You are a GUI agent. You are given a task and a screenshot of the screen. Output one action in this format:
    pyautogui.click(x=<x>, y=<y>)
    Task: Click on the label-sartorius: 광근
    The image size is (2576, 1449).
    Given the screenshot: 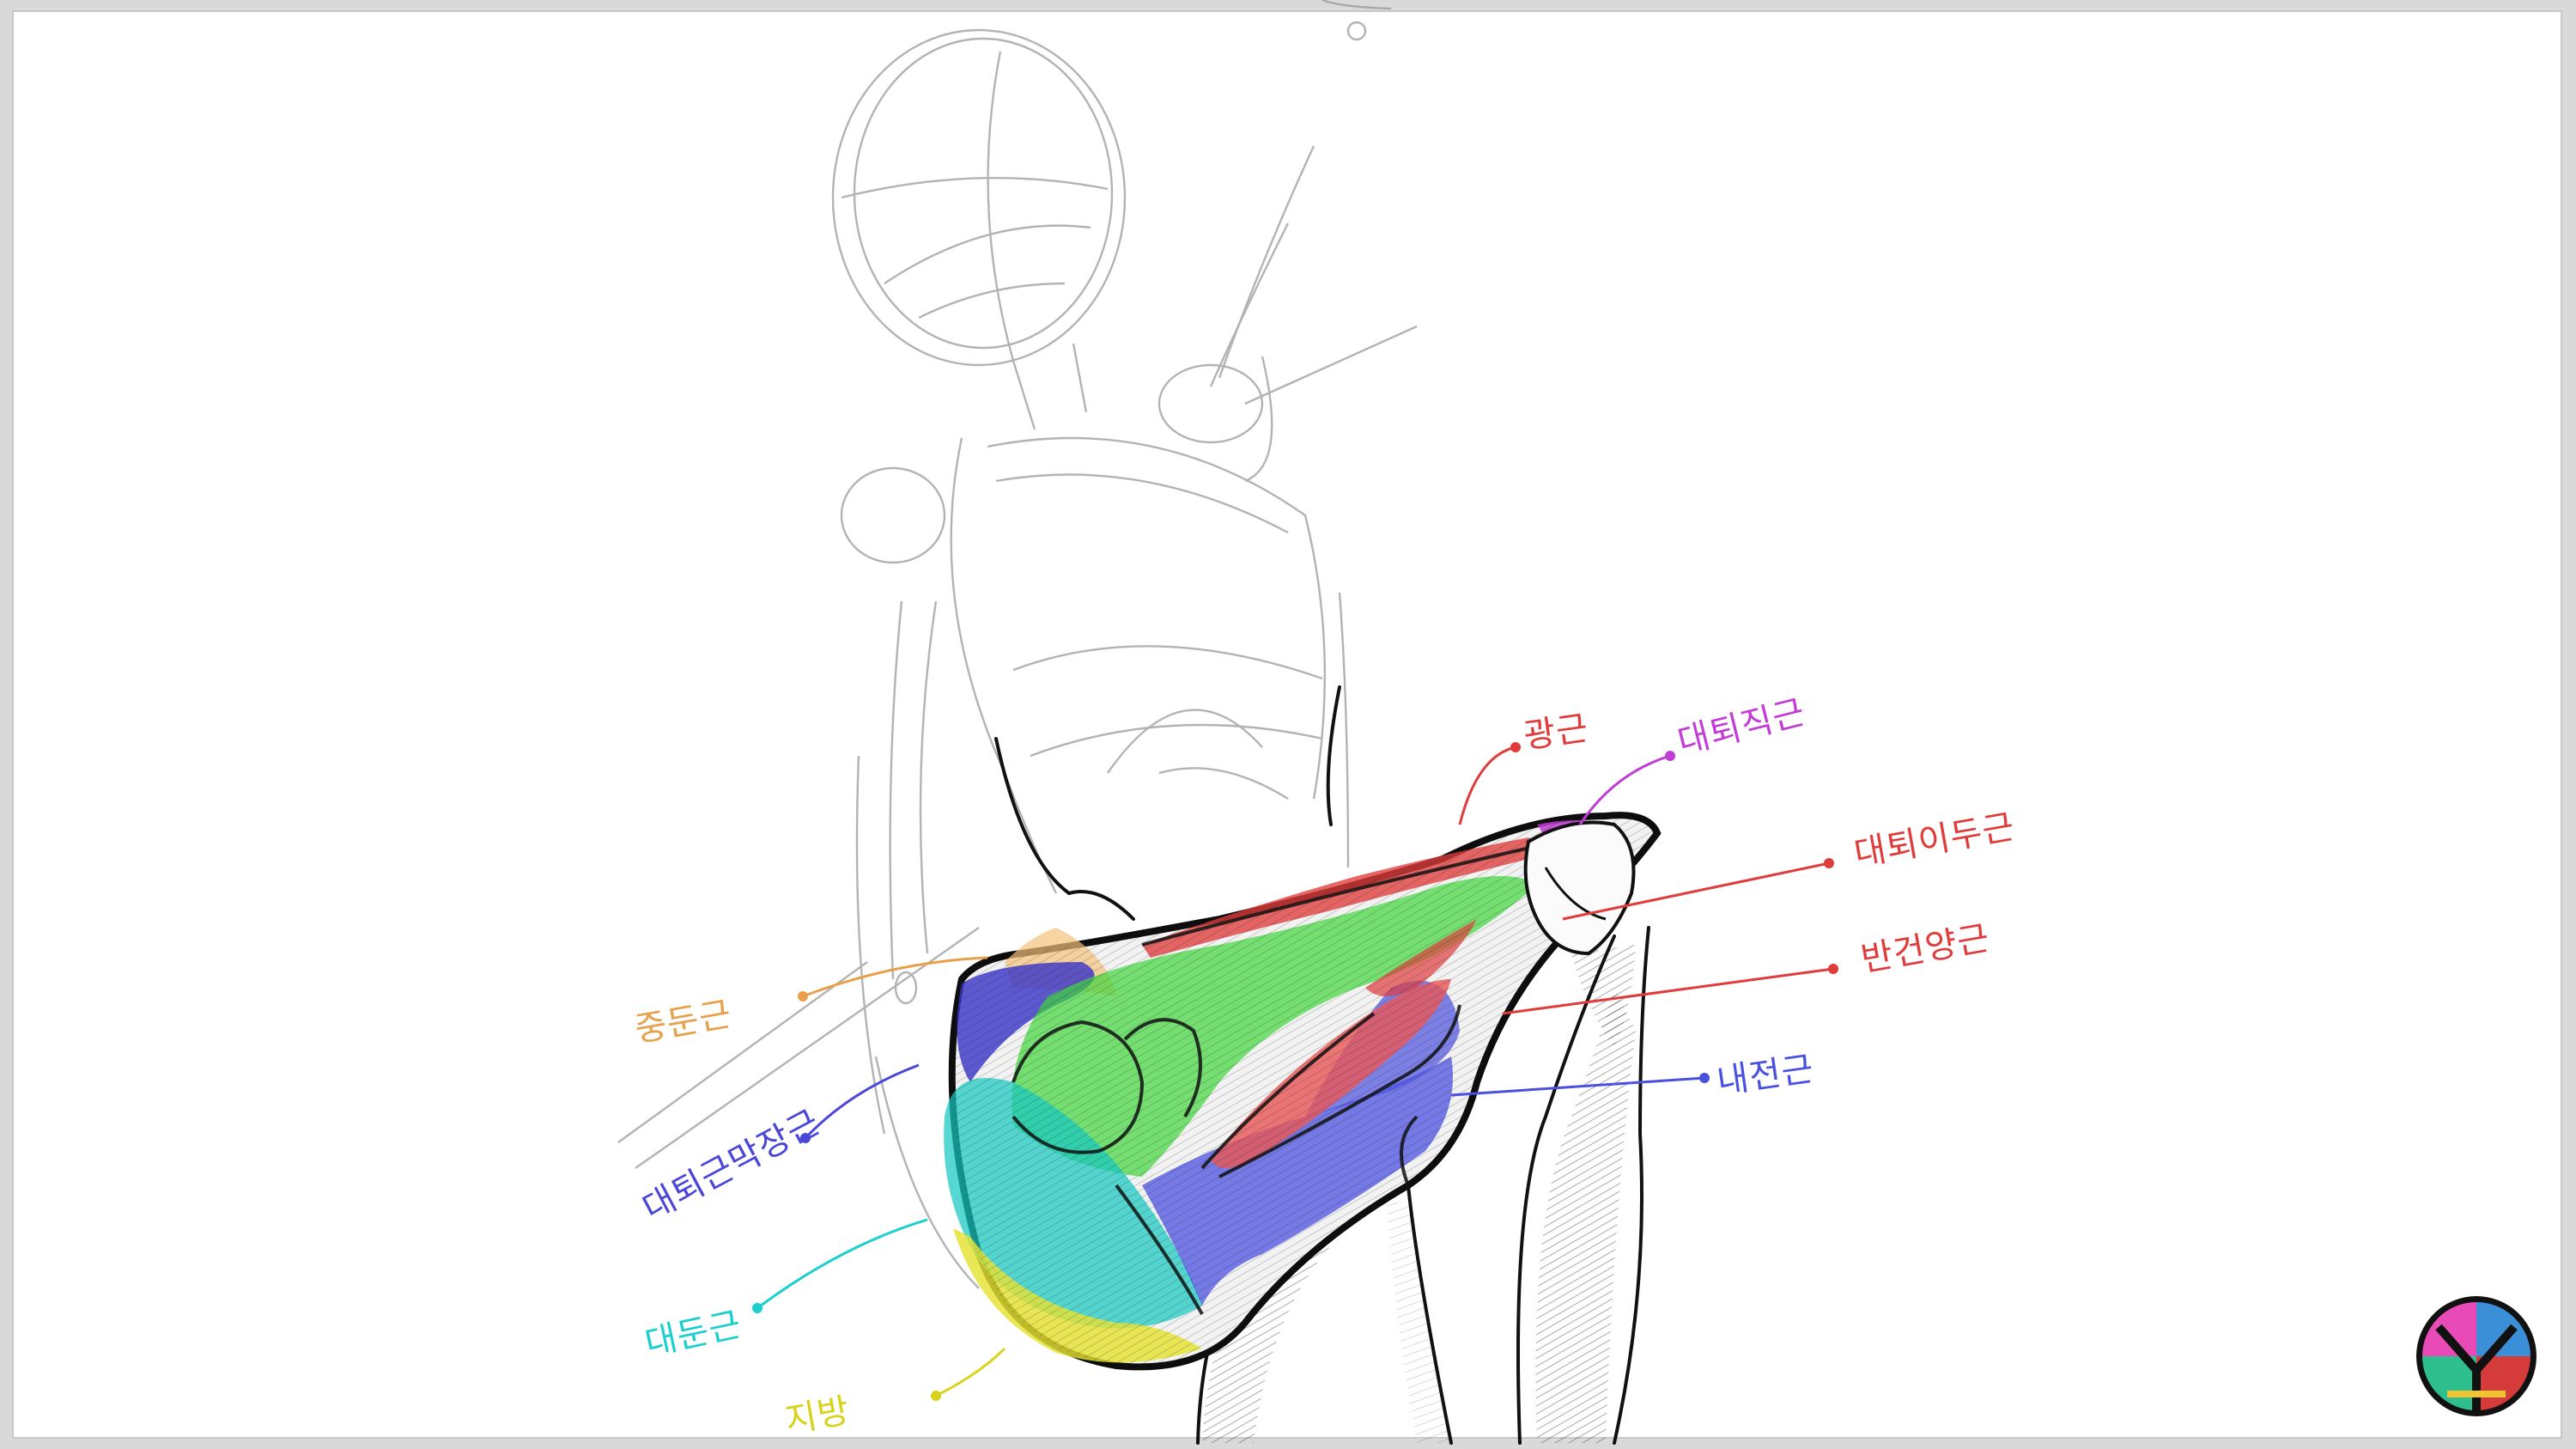 What is the action you would take?
    pyautogui.click(x=1557, y=732)
    